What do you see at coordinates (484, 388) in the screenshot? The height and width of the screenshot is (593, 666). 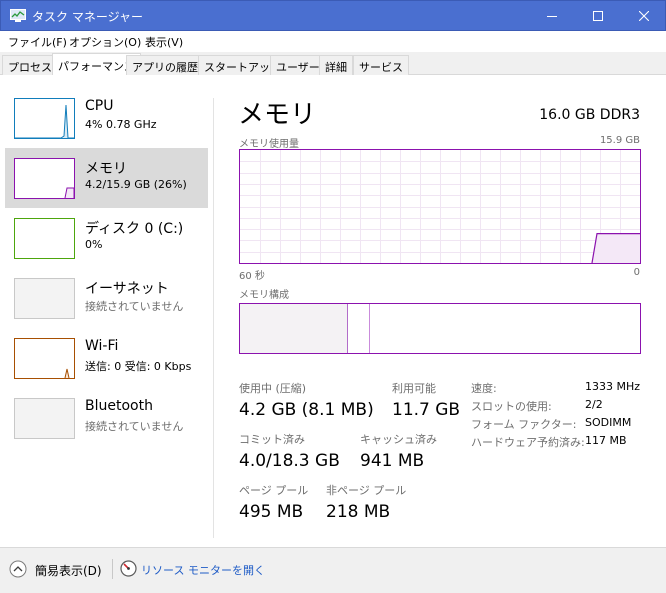 I see `speed-label: 速度:` at bounding box center [484, 388].